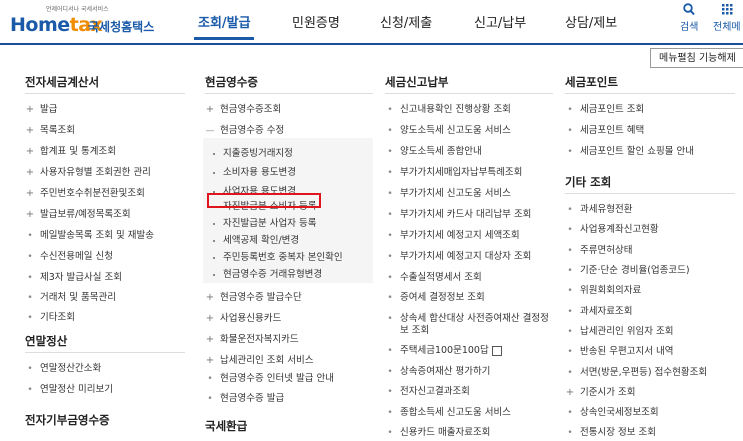 The height and width of the screenshot is (441, 743). I want to click on menu-item: • 종합소득세 신고도움 서비스, so click(448, 413).